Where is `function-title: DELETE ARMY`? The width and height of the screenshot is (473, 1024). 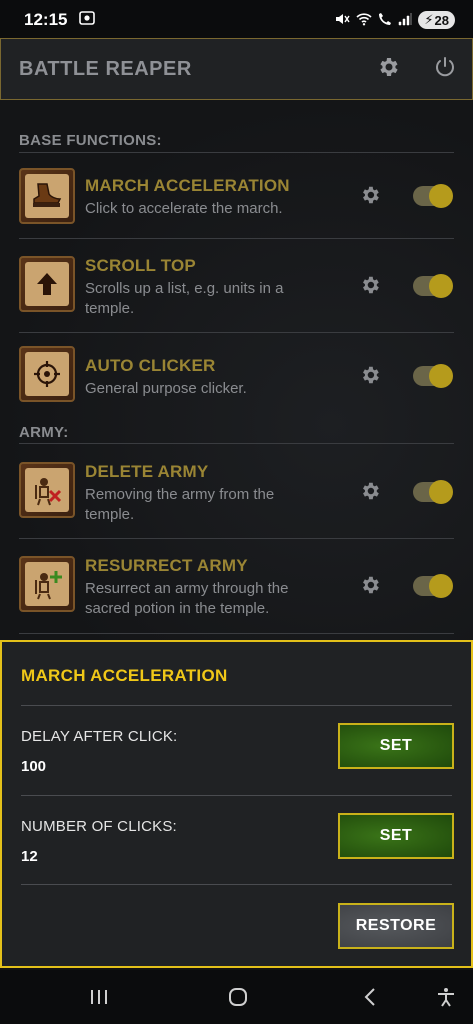
function-title: DELETE ARMY is located at coordinates (147, 471).